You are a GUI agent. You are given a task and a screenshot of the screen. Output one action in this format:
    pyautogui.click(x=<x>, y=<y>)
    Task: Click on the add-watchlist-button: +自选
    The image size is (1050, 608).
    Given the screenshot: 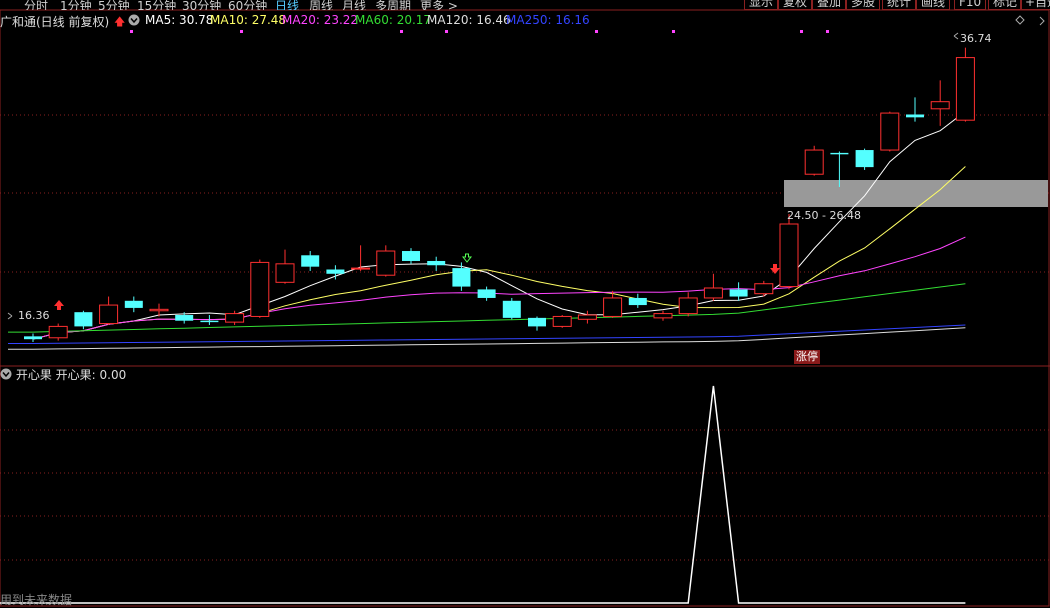 What is the action you would take?
    pyautogui.click(x=1035, y=5)
    